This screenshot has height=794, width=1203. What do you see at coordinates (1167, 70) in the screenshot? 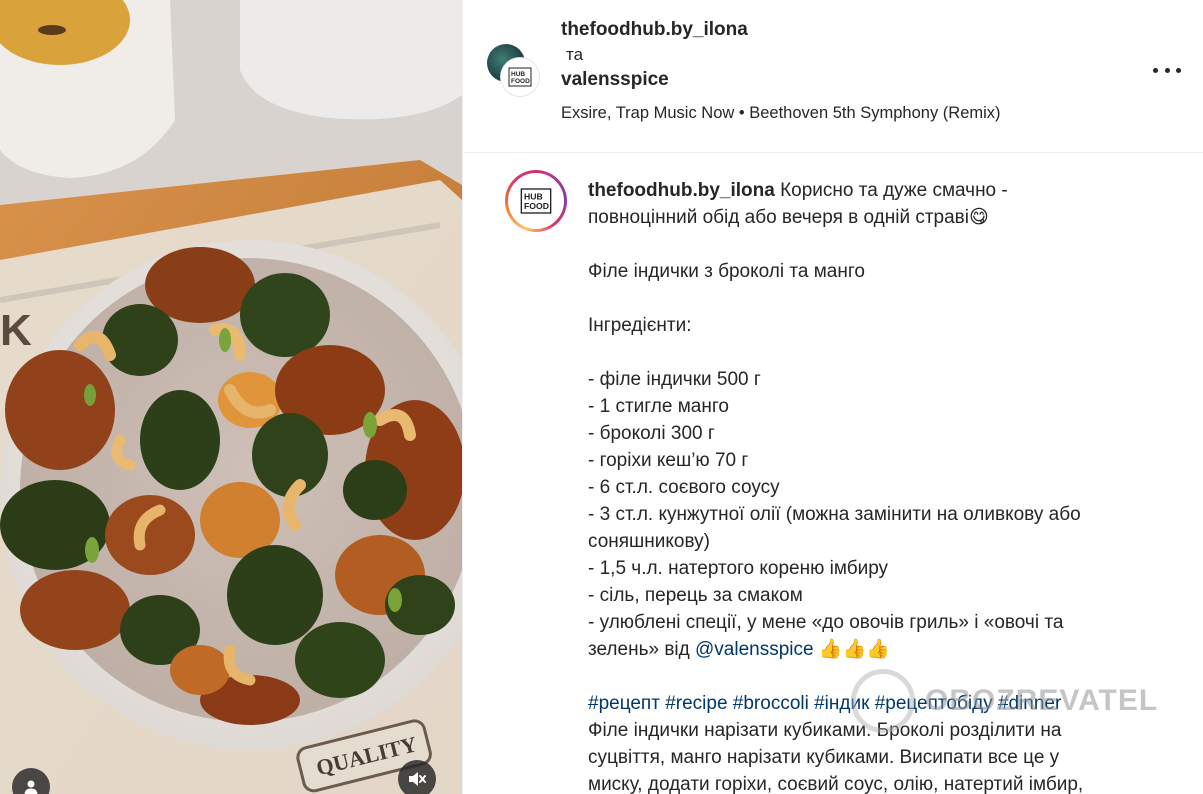
I see `more-options-icon` at bounding box center [1167, 70].